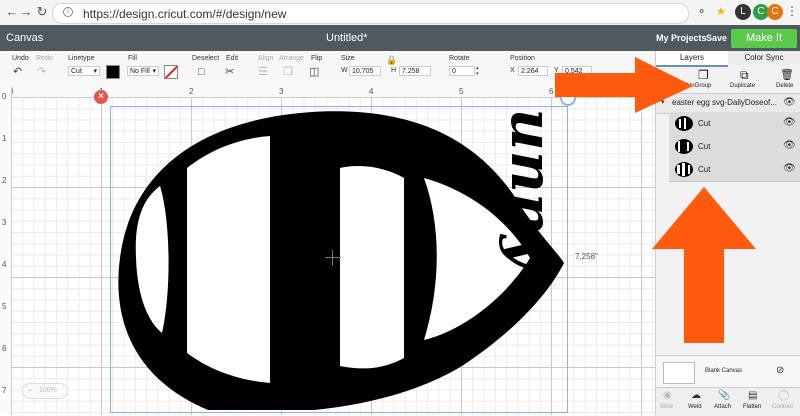 This screenshot has height=416, width=800. I want to click on ruler-tick: 5, so click(461, 91).